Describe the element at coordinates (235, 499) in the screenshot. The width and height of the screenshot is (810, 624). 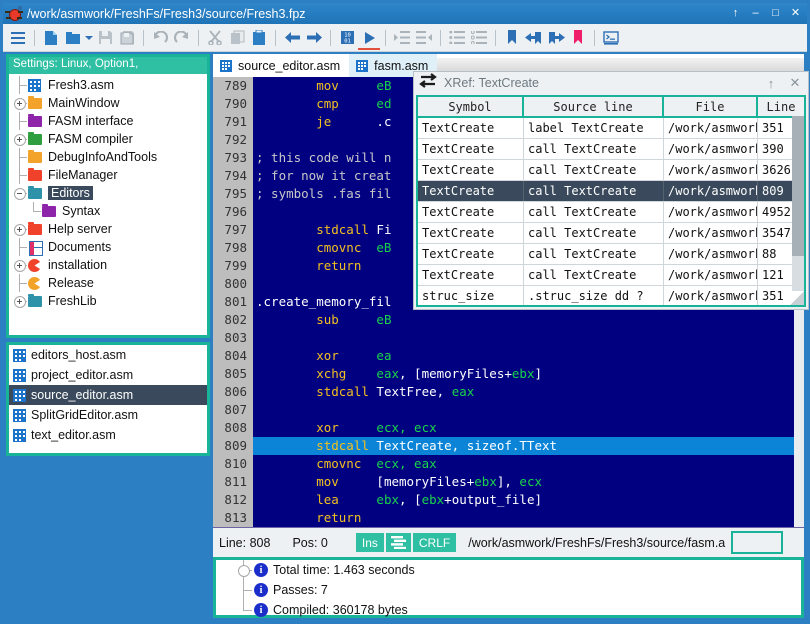
I see `line-number: 812` at that location.